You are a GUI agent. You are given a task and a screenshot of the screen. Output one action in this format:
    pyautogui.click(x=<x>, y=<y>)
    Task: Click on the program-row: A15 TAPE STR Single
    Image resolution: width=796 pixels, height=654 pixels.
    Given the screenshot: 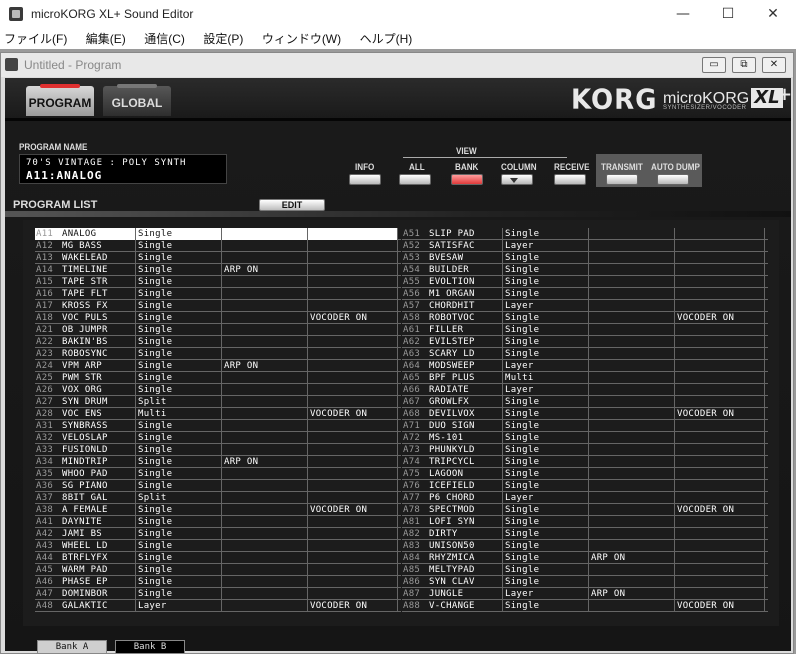 What is the action you would take?
    pyautogui.click(x=218, y=282)
    